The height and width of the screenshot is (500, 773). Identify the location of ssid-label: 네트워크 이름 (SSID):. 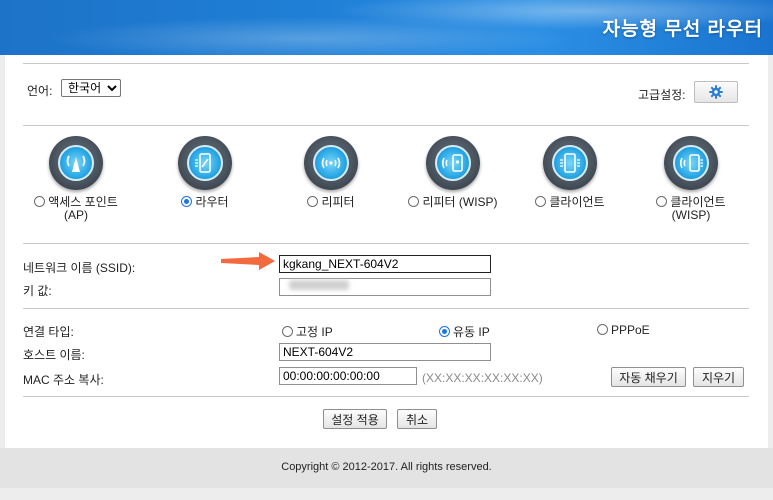
(79, 268).